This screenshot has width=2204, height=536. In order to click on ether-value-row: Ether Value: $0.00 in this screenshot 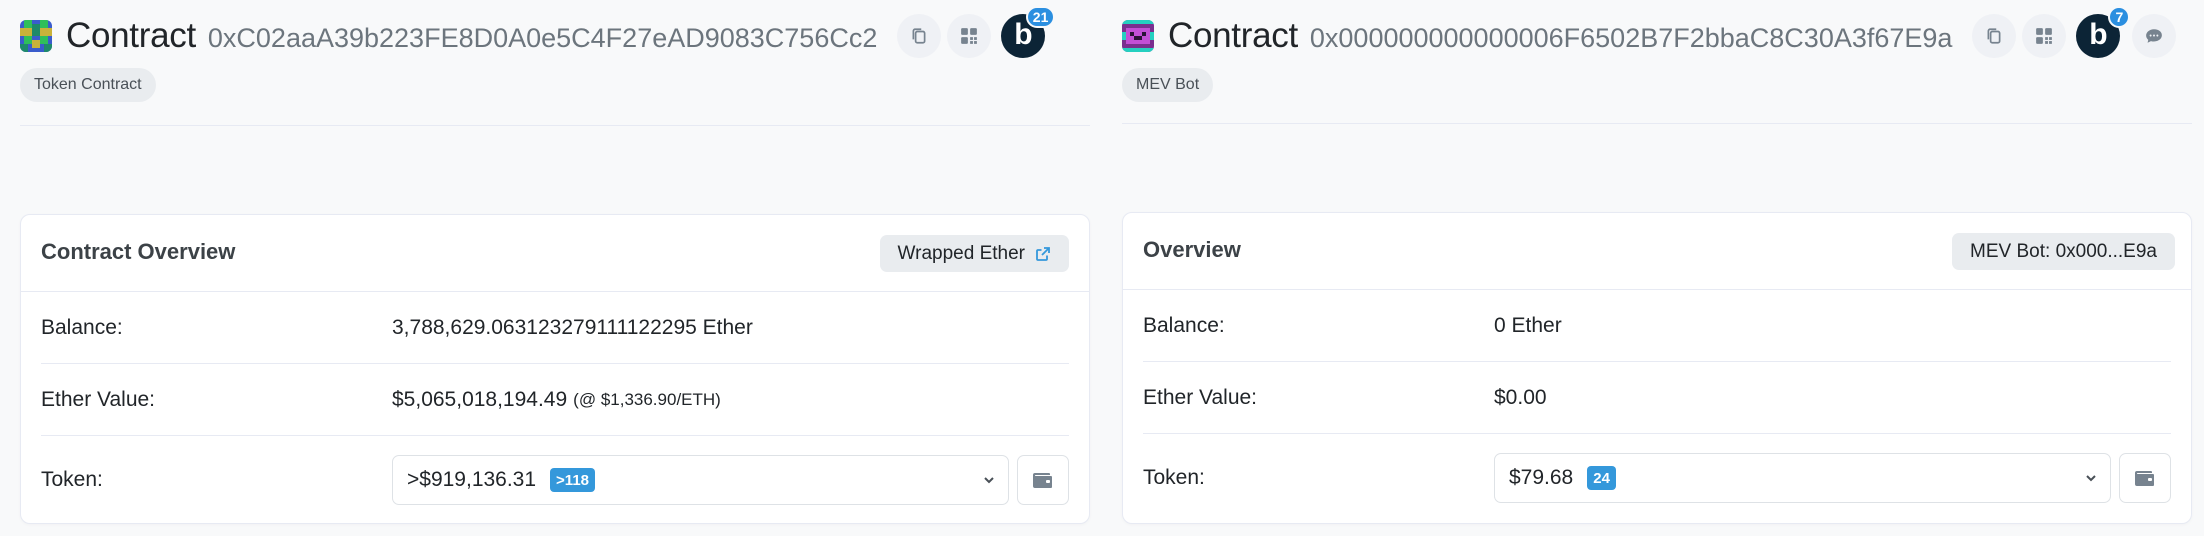, I will do `click(1657, 398)`.